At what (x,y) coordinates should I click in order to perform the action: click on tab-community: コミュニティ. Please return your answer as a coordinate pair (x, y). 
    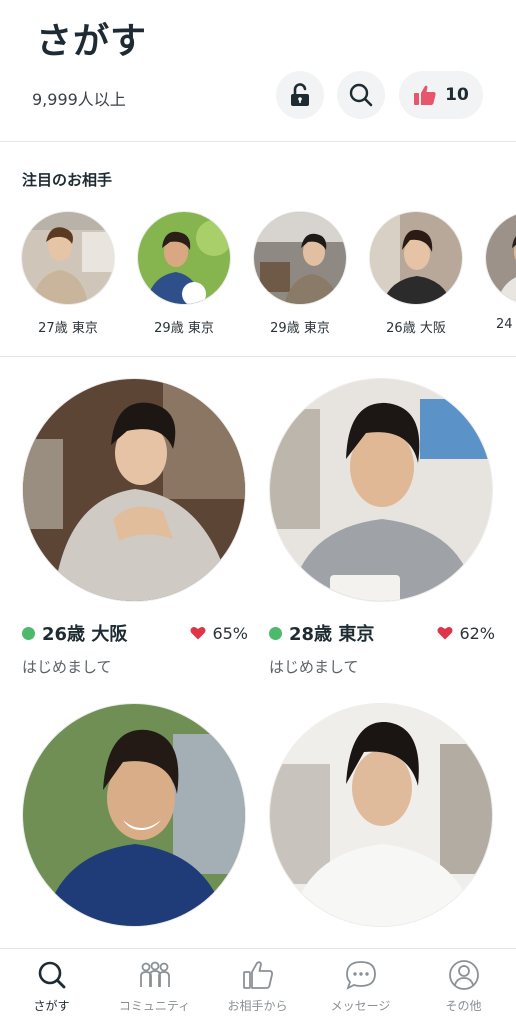
    Looking at the image, I should click on (154, 986).